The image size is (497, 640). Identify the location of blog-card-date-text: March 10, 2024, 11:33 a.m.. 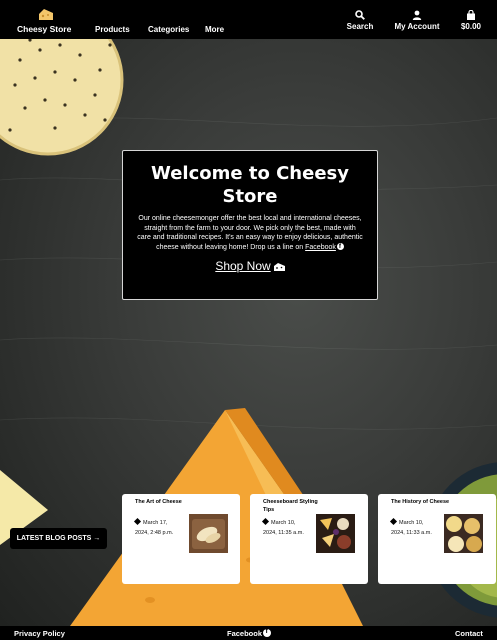
(411, 528).